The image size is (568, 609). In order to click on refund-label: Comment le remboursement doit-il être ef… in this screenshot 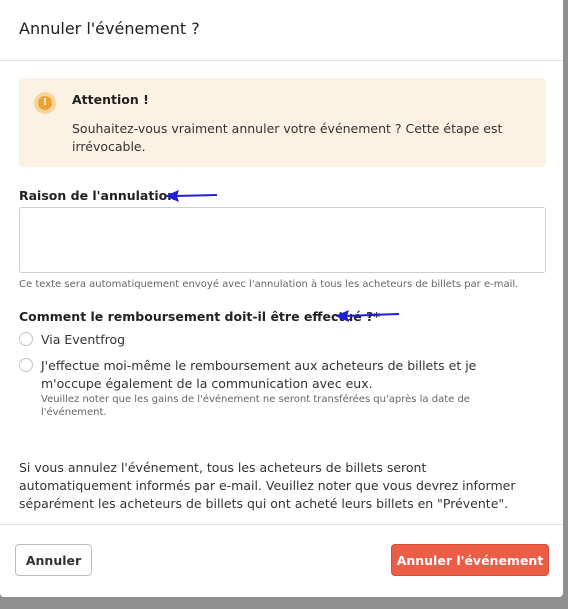, I will do `click(199, 316)`.